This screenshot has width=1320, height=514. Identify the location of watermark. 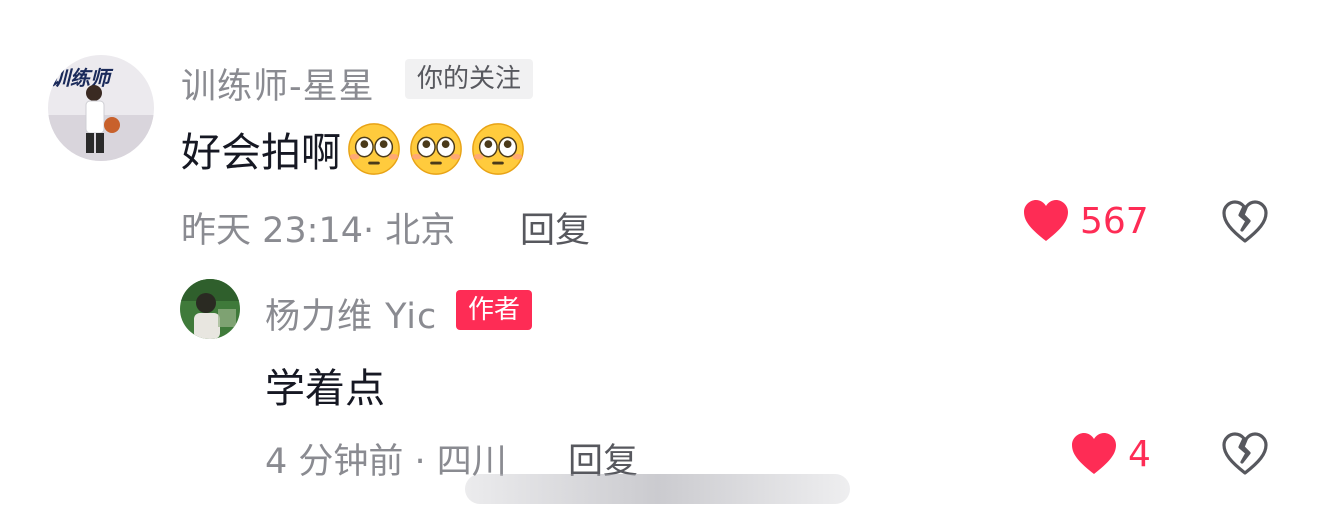
(657, 489).